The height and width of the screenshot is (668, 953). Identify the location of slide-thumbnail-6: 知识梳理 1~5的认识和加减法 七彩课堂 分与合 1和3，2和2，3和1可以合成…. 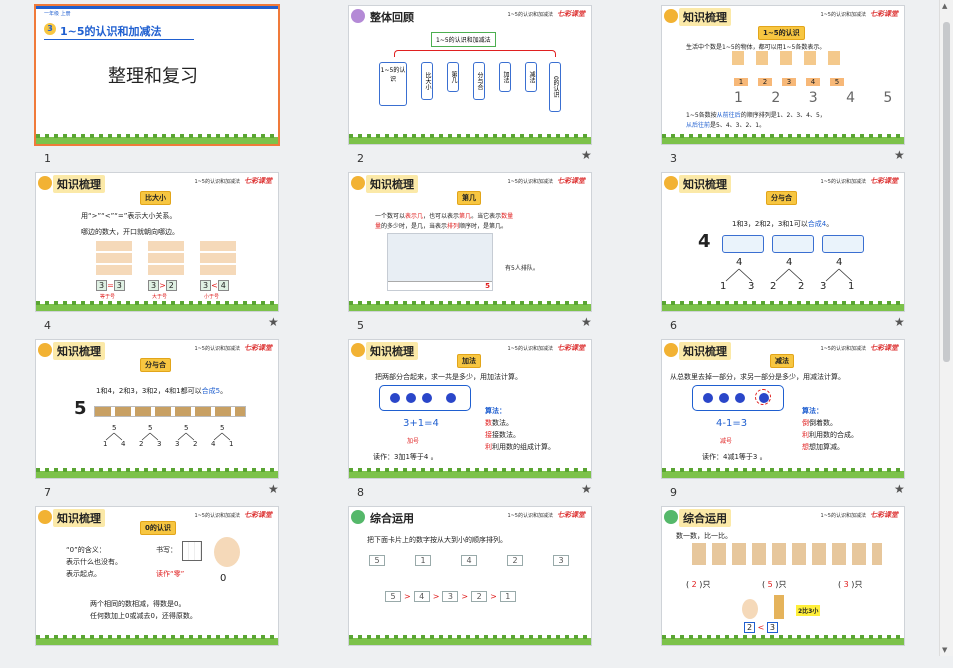
(782, 250).